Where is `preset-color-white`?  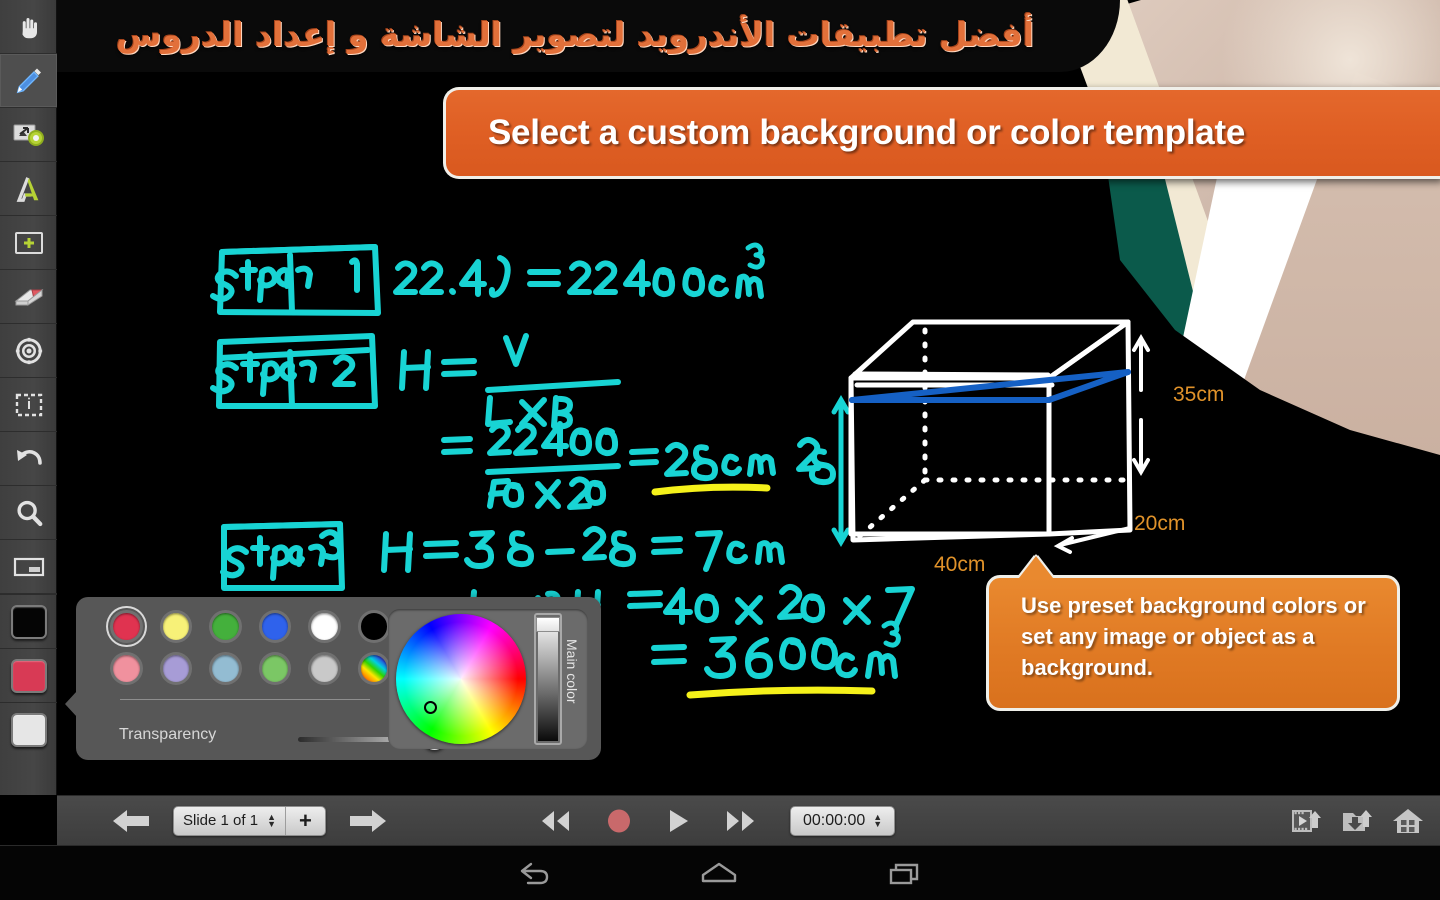
preset-color-white is located at coordinates (324, 626).